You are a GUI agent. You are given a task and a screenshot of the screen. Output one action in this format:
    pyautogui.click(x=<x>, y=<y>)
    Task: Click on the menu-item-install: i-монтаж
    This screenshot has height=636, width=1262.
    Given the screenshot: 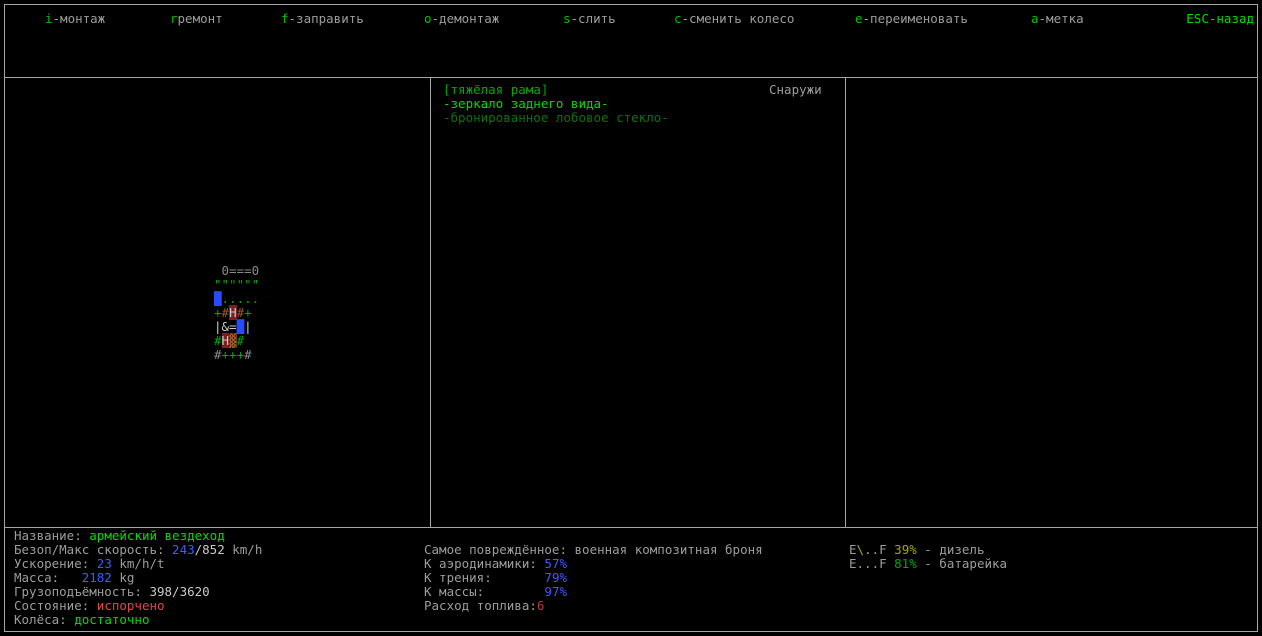 What is the action you would take?
    pyautogui.click(x=75, y=19)
    